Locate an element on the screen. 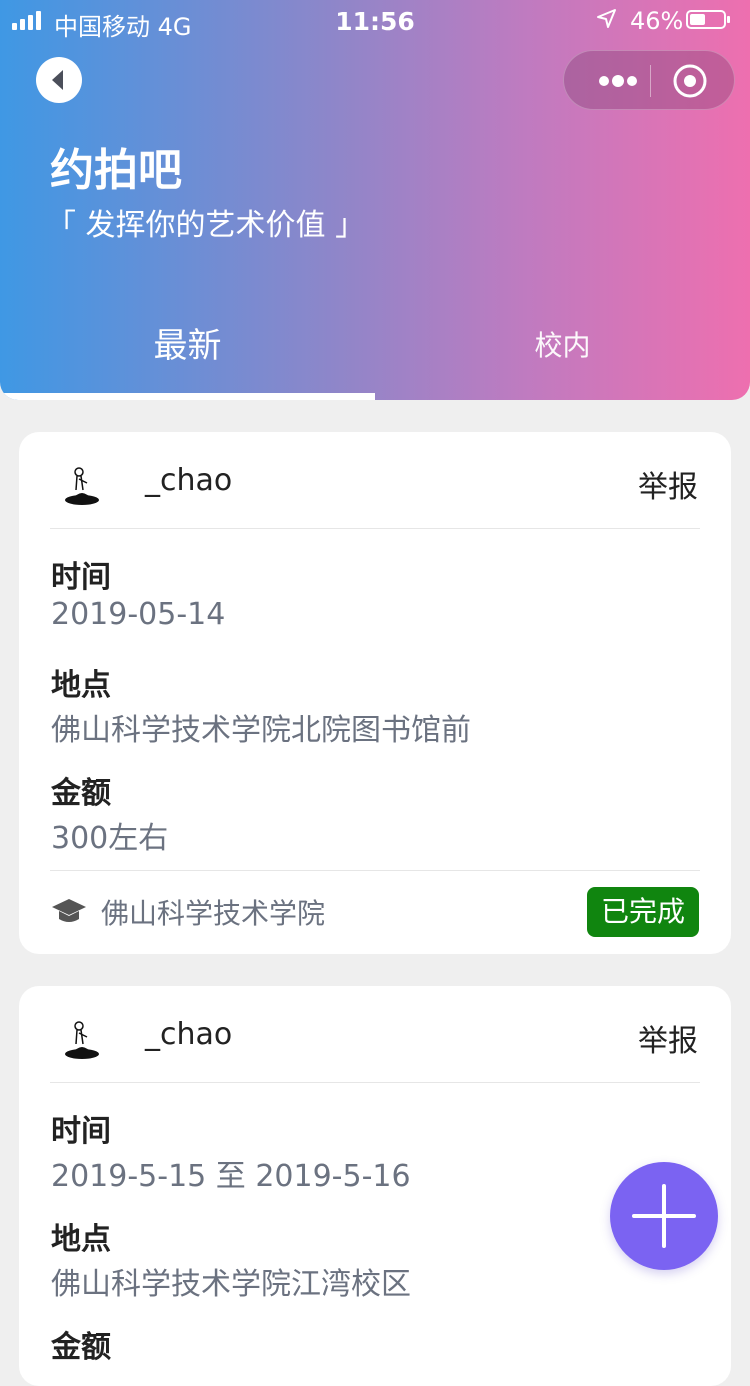 This screenshot has height=1386, width=750. back-arrow-icon is located at coordinates (57, 80).